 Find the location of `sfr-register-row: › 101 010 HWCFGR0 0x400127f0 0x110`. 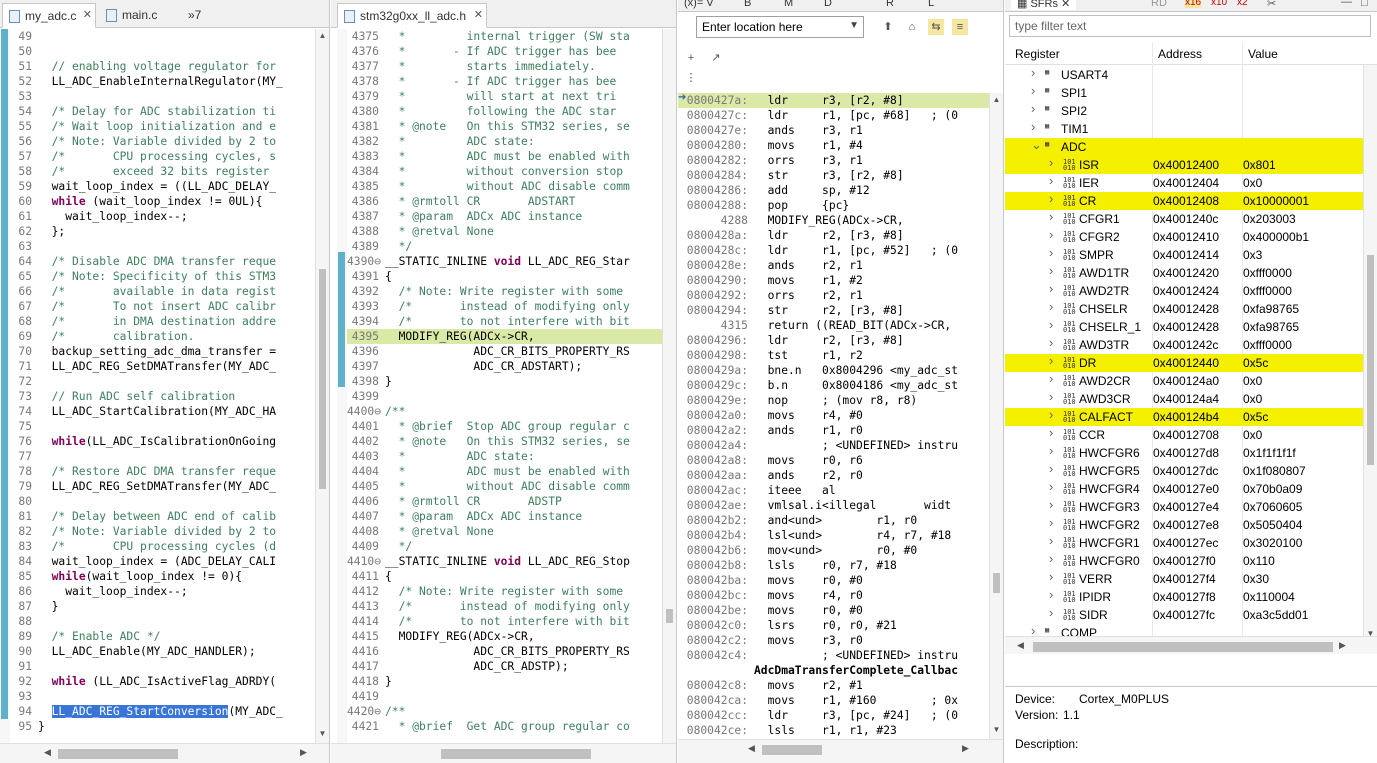

sfr-register-row: › 101 010 HWCFGR0 0x400127f0 0x110 is located at coordinates (1184, 560).